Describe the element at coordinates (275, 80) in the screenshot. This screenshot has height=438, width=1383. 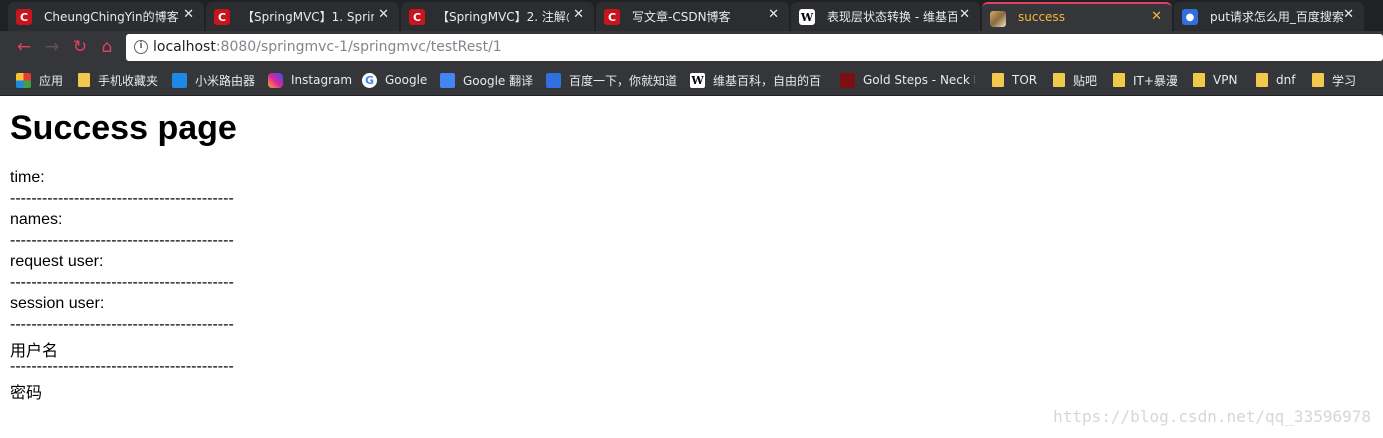
I see `instagram-icon` at that location.